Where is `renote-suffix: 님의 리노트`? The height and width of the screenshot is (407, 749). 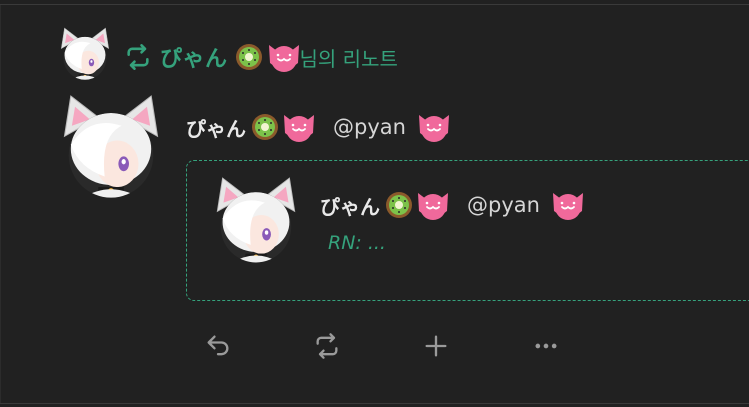 renote-suffix: 님의 리노트 is located at coordinates (348, 58).